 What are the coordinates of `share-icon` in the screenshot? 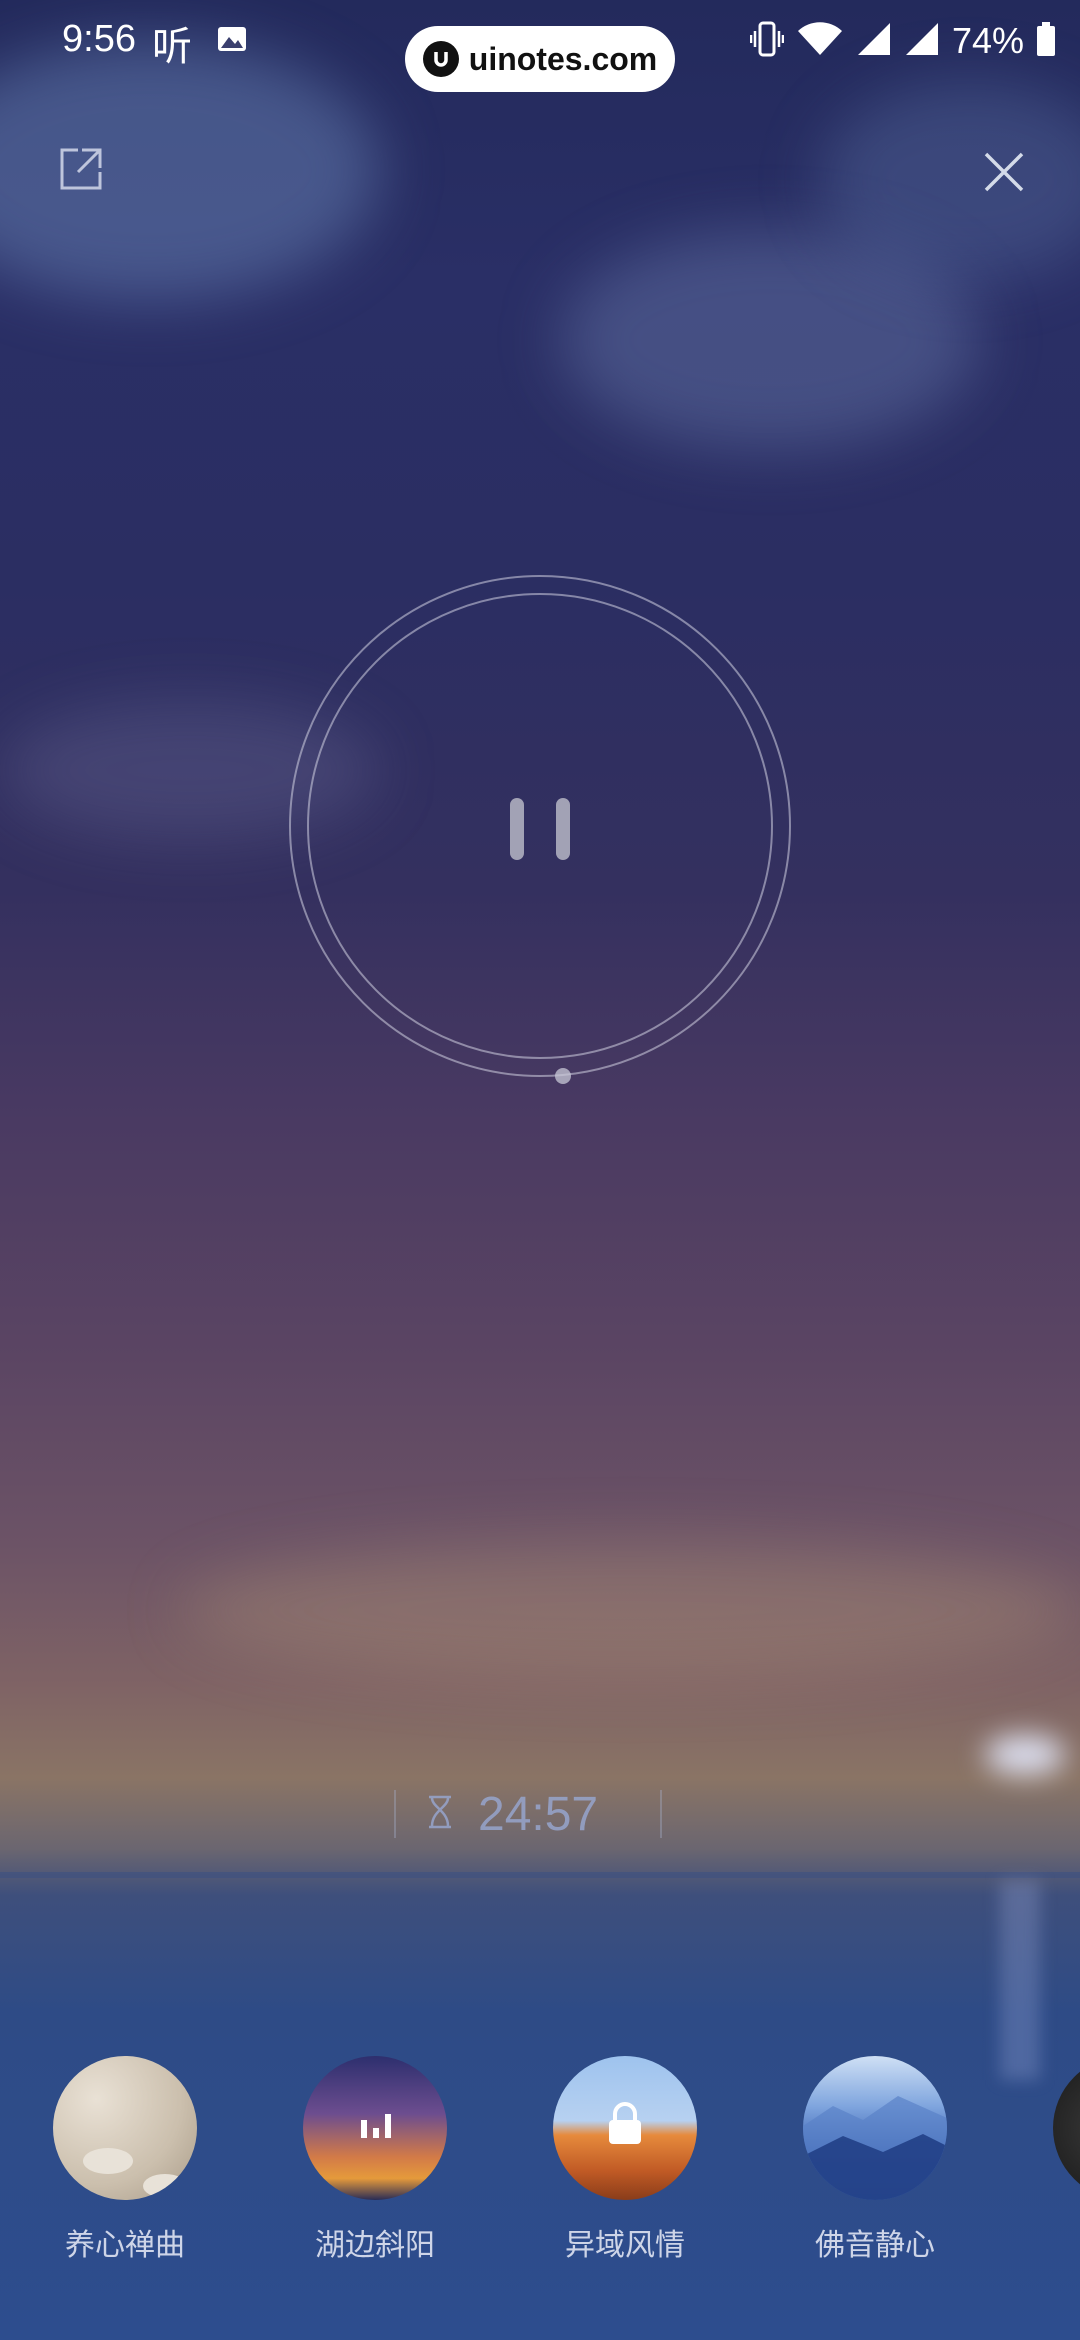 It's located at (81, 169).